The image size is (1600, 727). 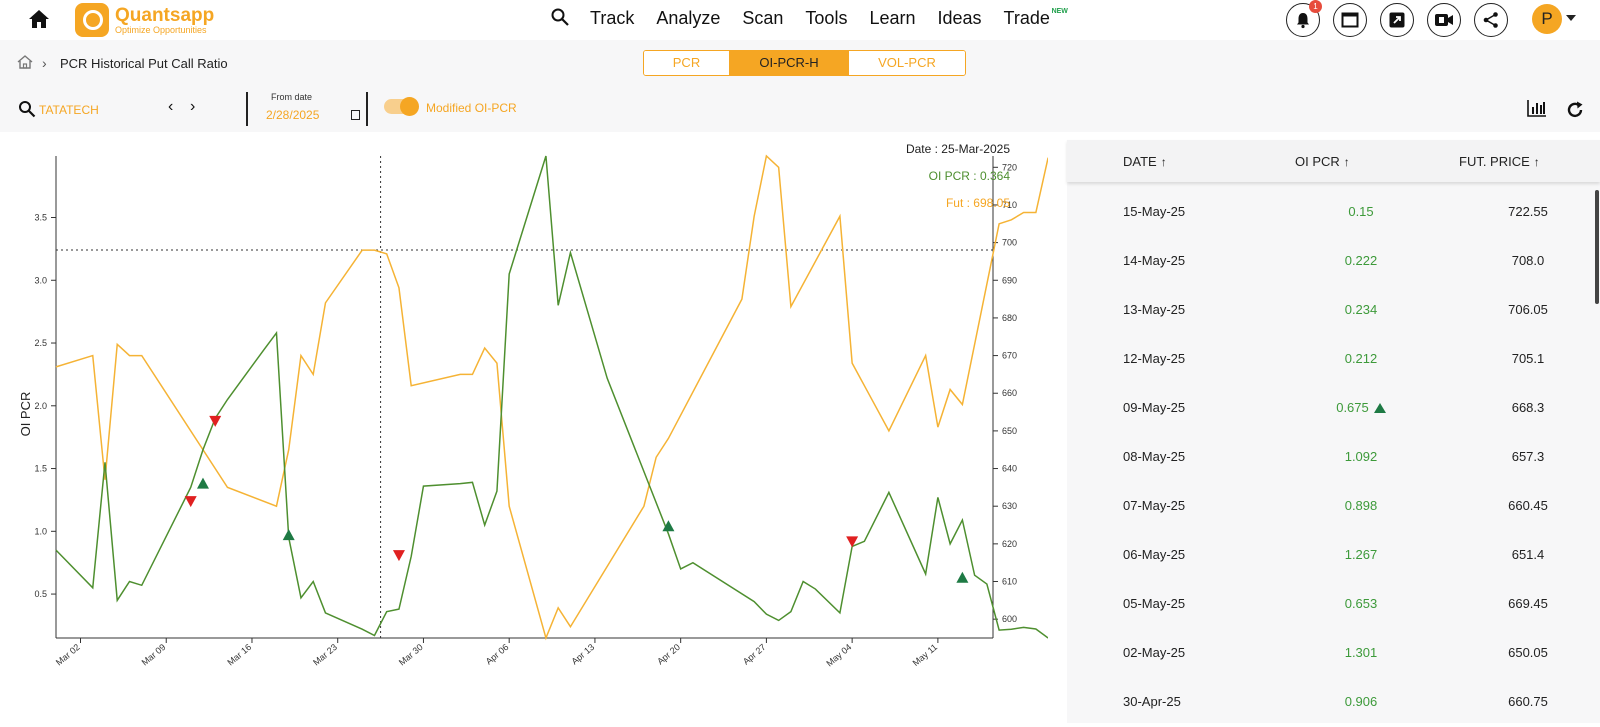 What do you see at coordinates (1036, 18) in the screenshot?
I see `nav-trade: Trade NEW` at bounding box center [1036, 18].